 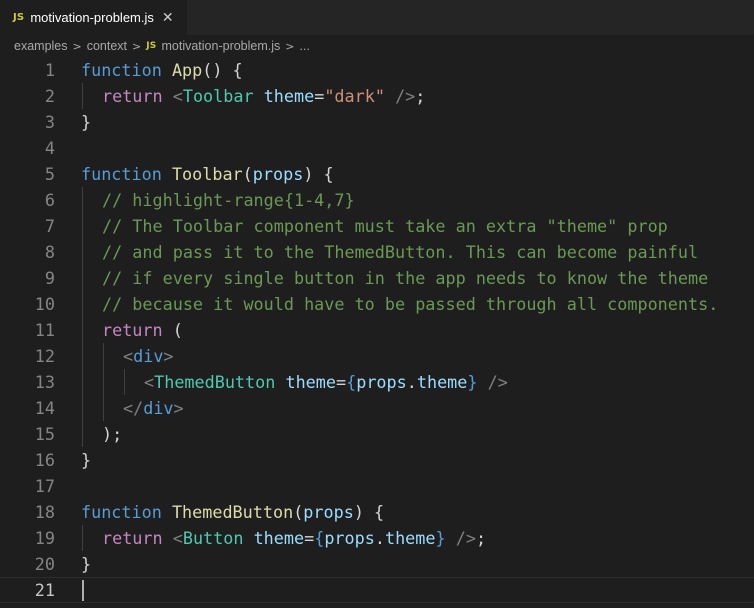 What do you see at coordinates (263, 96) in the screenshot?
I see `code-text: return <Toolbar theme="dark" />;` at bounding box center [263, 96].